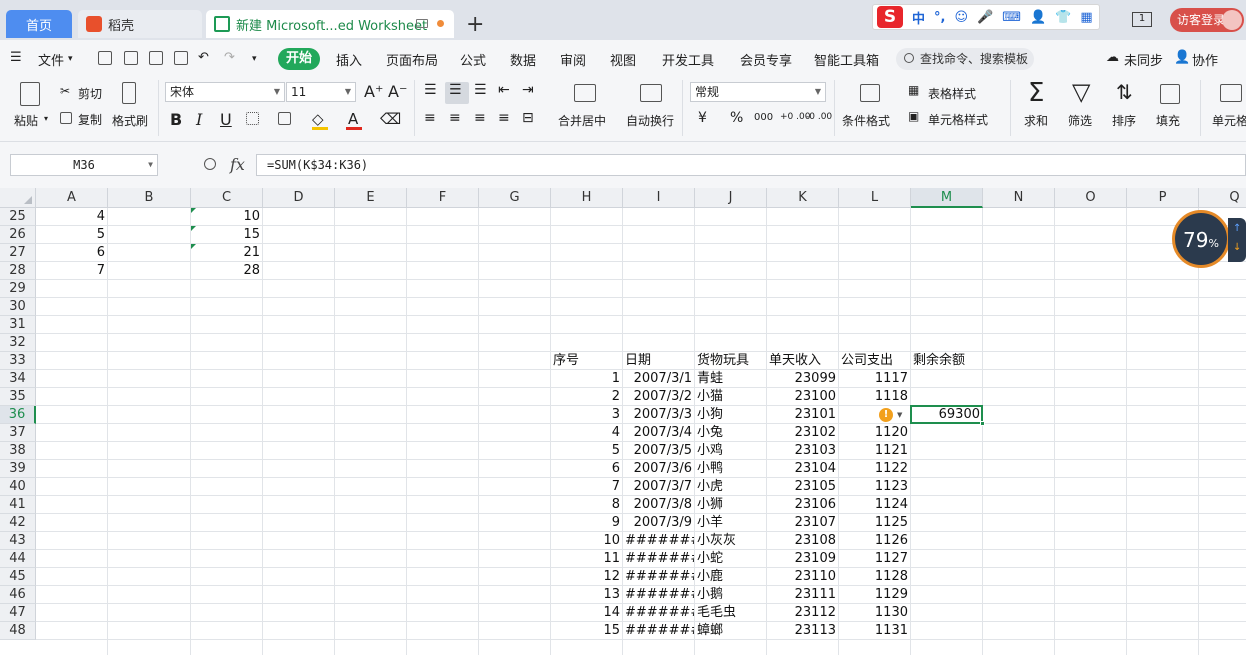 This screenshot has height=655, width=1246. What do you see at coordinates (18, 325) in the screenshot?
I see `row-header-31: 31` at bounding box center [18, 325].